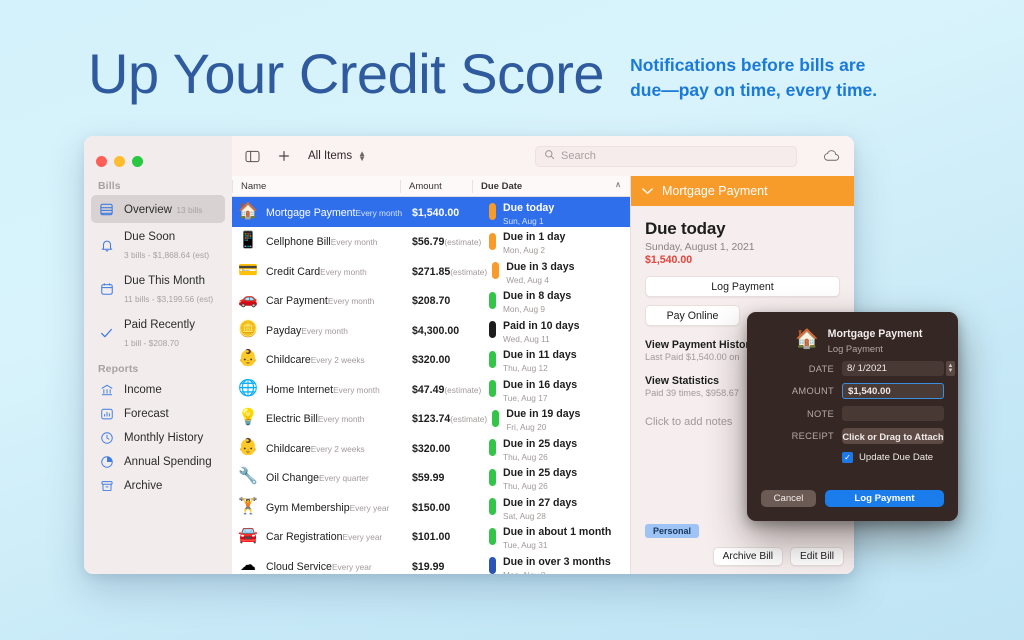  Describe the element at coordinates (525, 368) in the screenshot. I see `bill-due-date: Thu, Aug 12` at that location.